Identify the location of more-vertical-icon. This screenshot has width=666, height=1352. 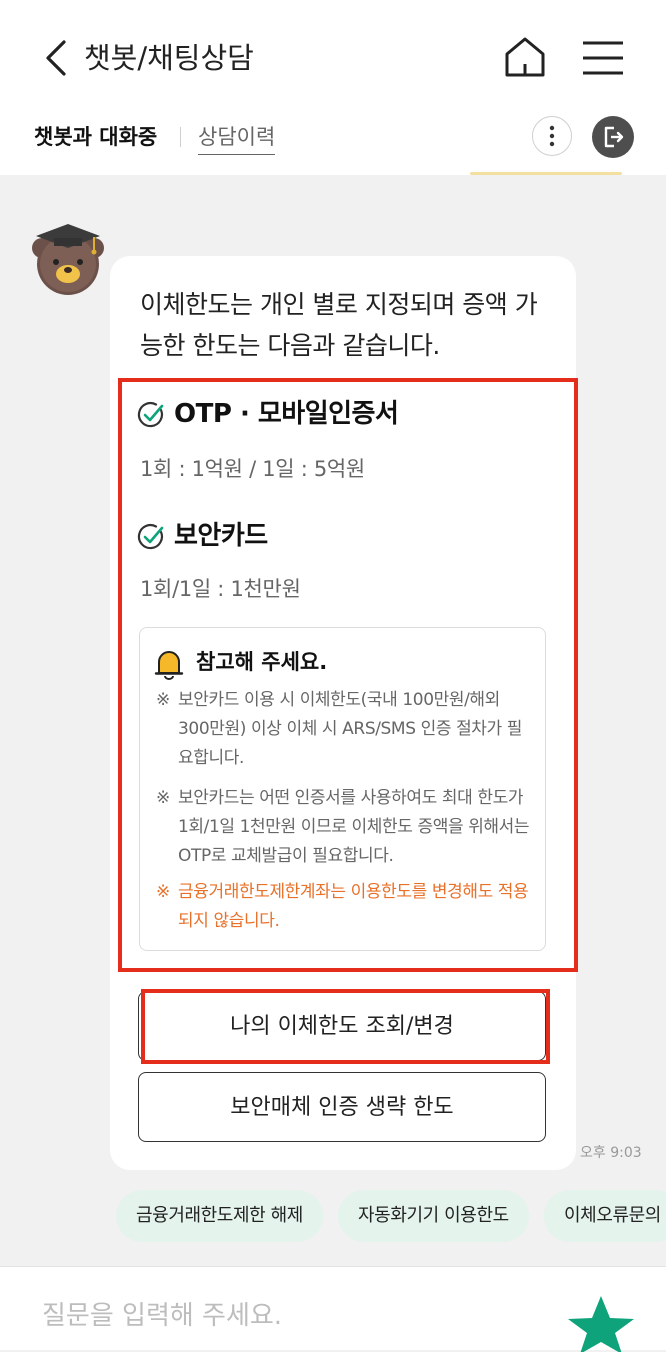
(552, 136).